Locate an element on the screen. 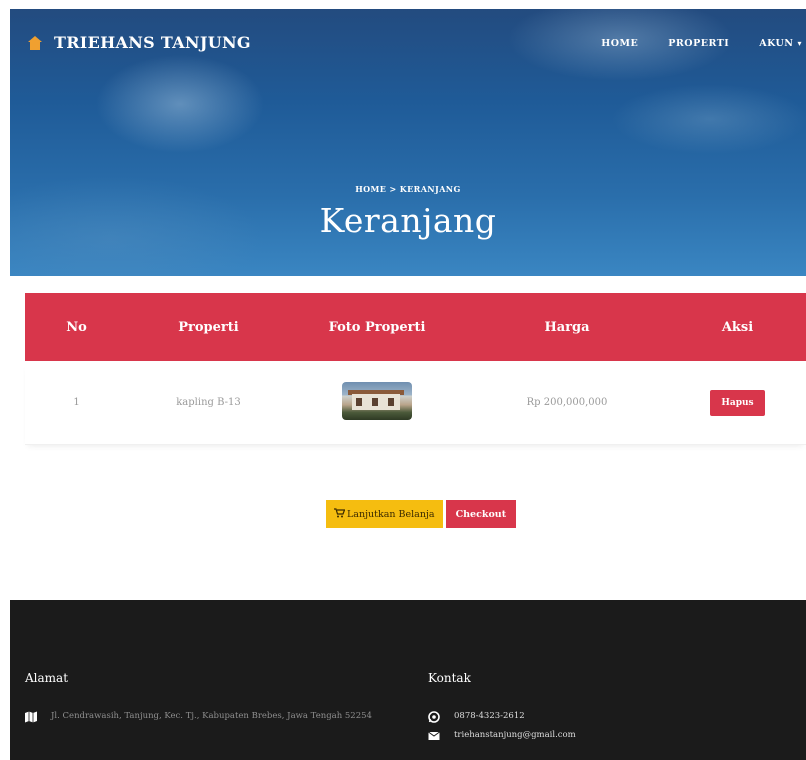  cell-foto is located at coordinates (377, 402).